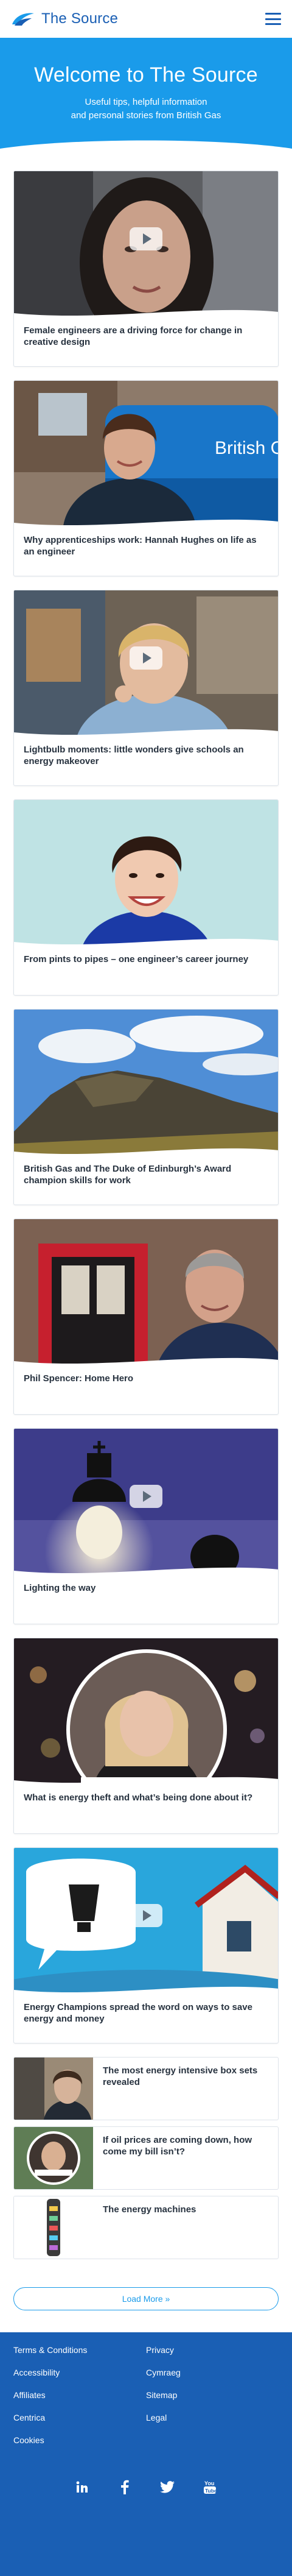 The height and width of the screenshot is (2576, 292). Describe the element at coordinates (146, 2487) in the screenshot. I see `social-links: You Tube` at that location.